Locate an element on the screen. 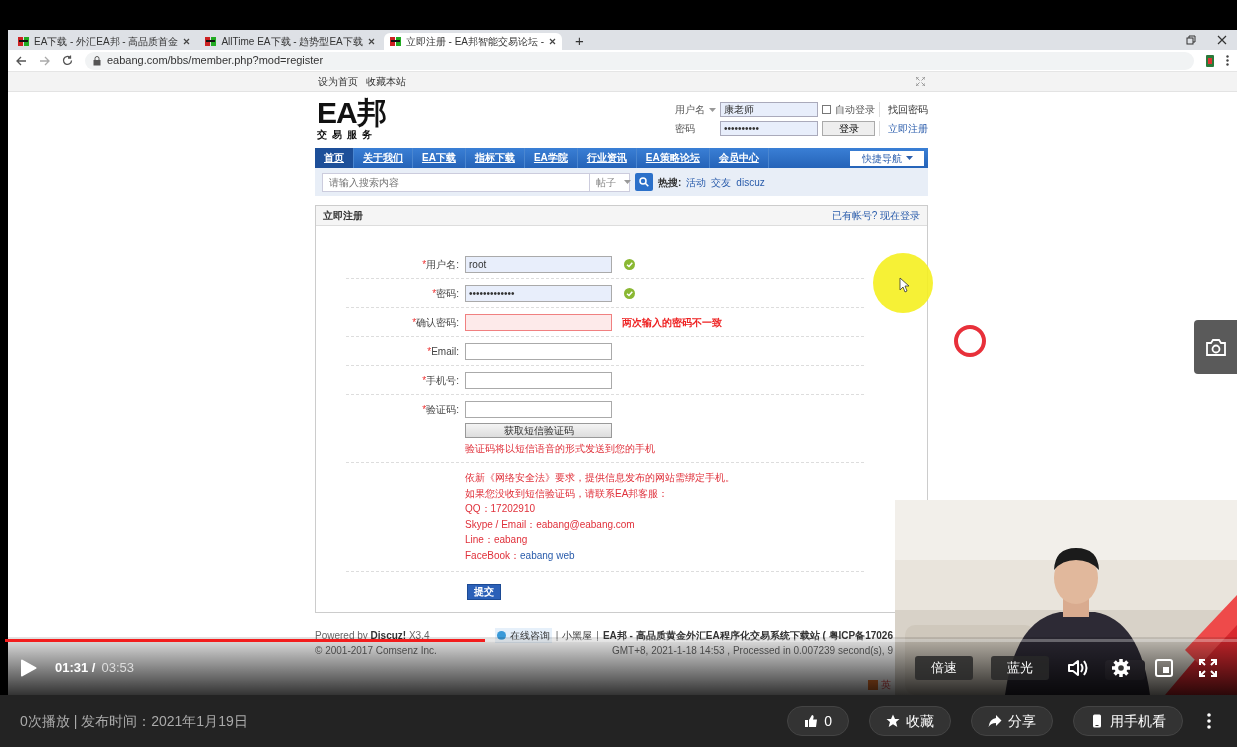  lock-icon is located at coordinates (97, 60).